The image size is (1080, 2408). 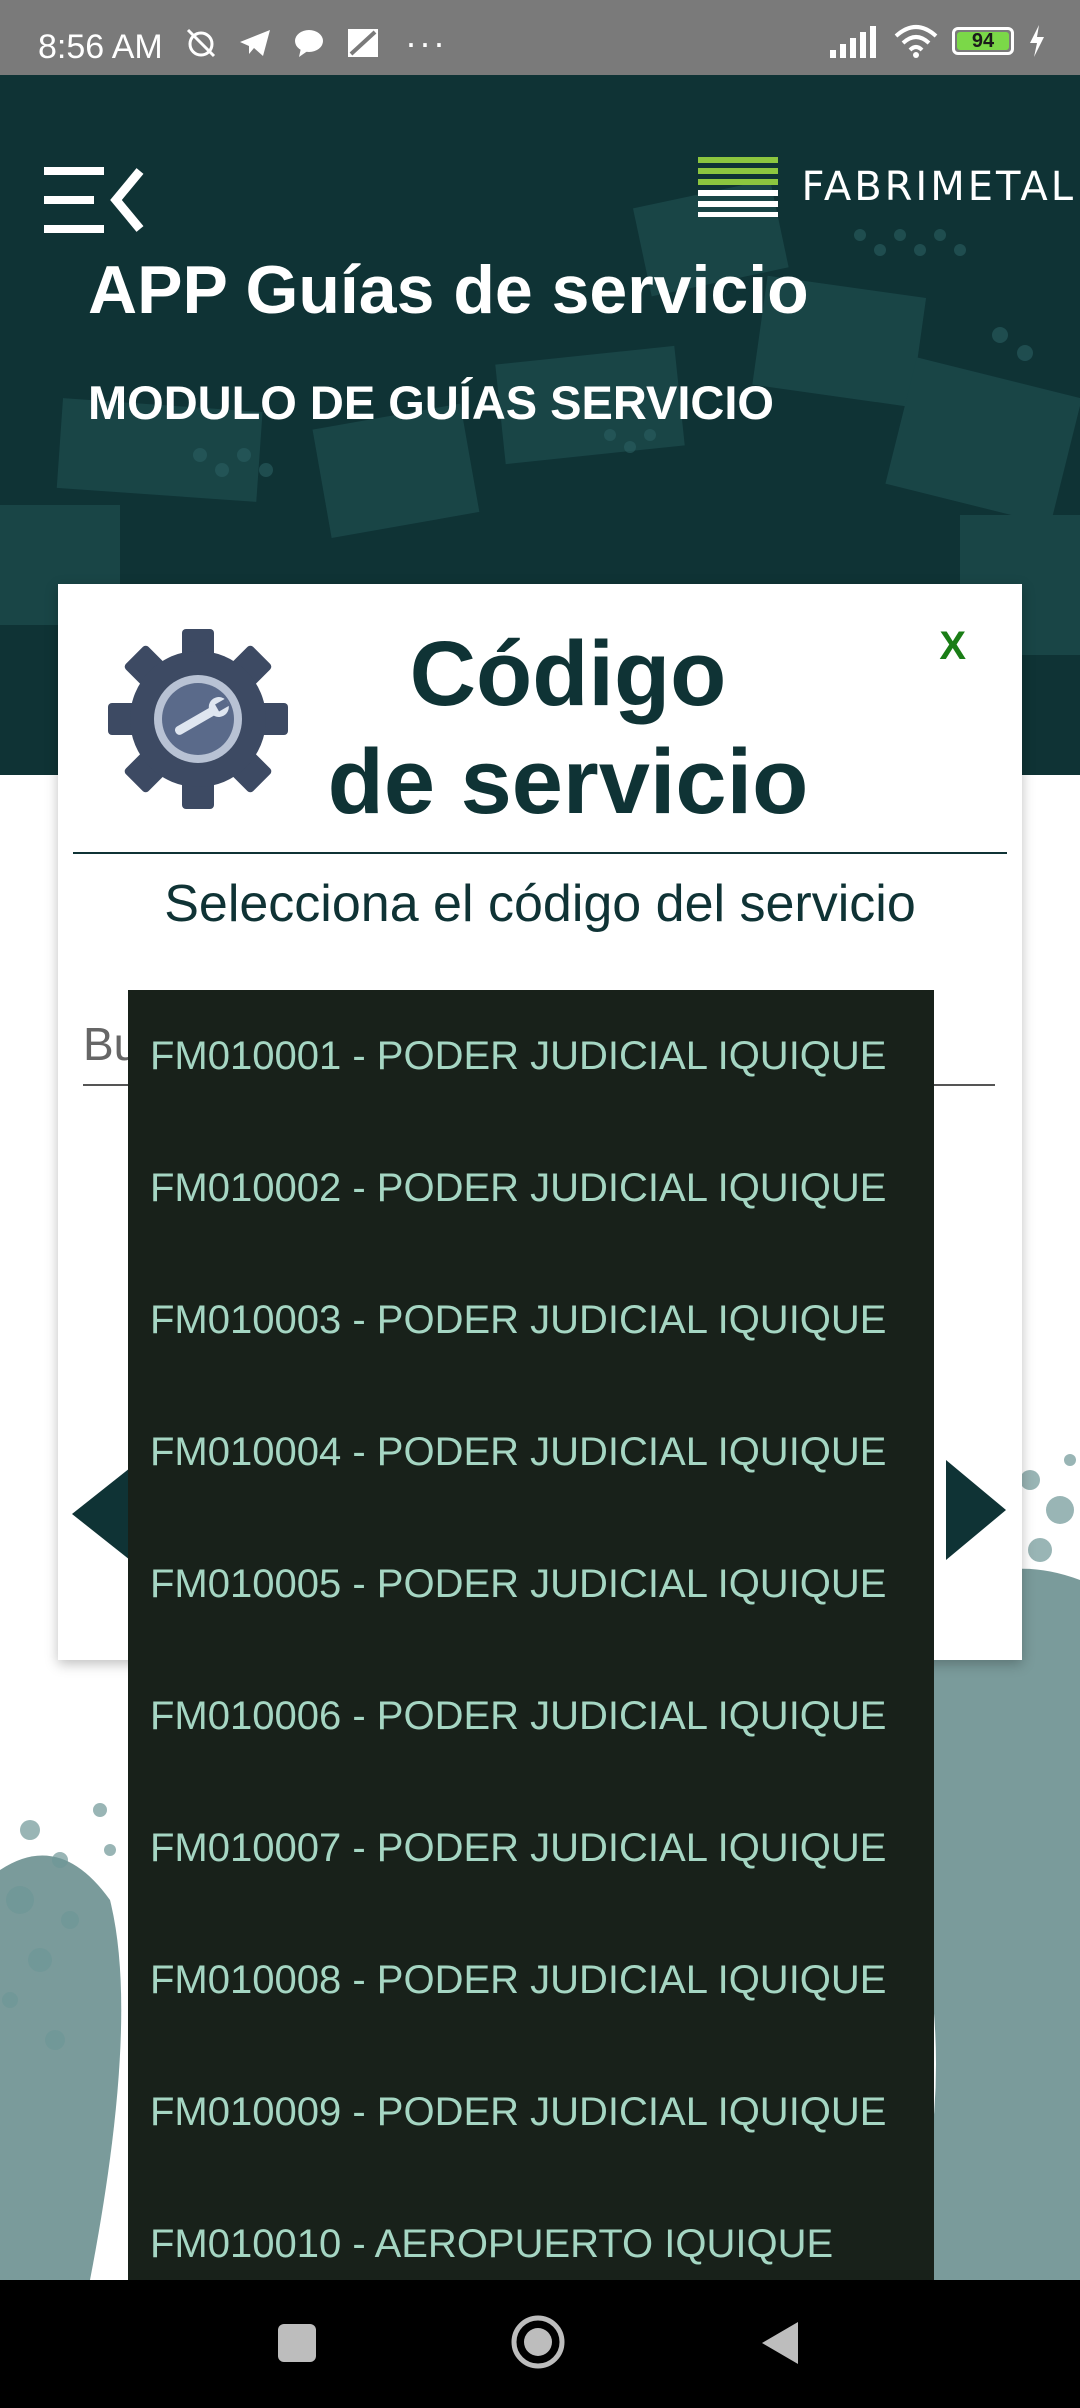 What do you see at coordinates (952, 646) in the screenshot?
I see `close-button: X` at bounding box center [952, 646].